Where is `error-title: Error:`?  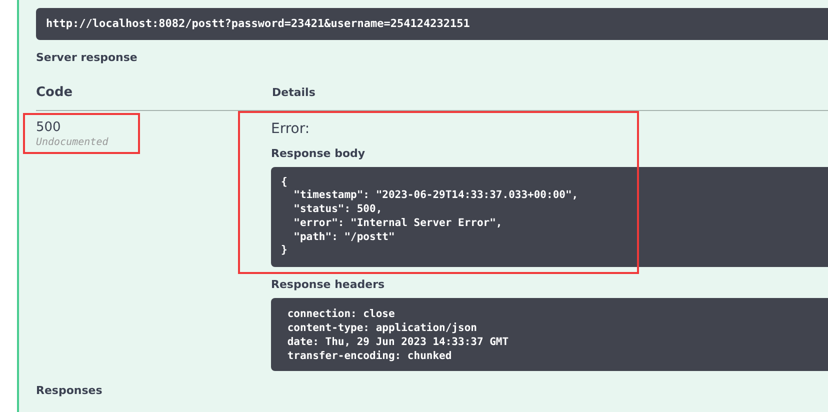 error-title: Error: is located at coordinates (291, 129).